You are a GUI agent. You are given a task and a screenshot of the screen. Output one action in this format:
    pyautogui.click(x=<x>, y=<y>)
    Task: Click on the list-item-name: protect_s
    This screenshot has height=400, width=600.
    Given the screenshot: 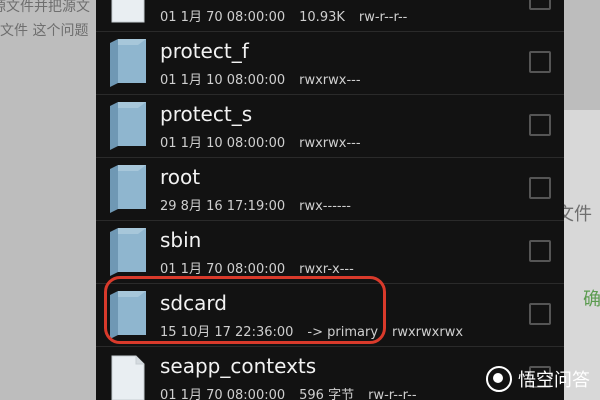 What is the action you would take?
    pyautogui.click(x=206, y=114)
    